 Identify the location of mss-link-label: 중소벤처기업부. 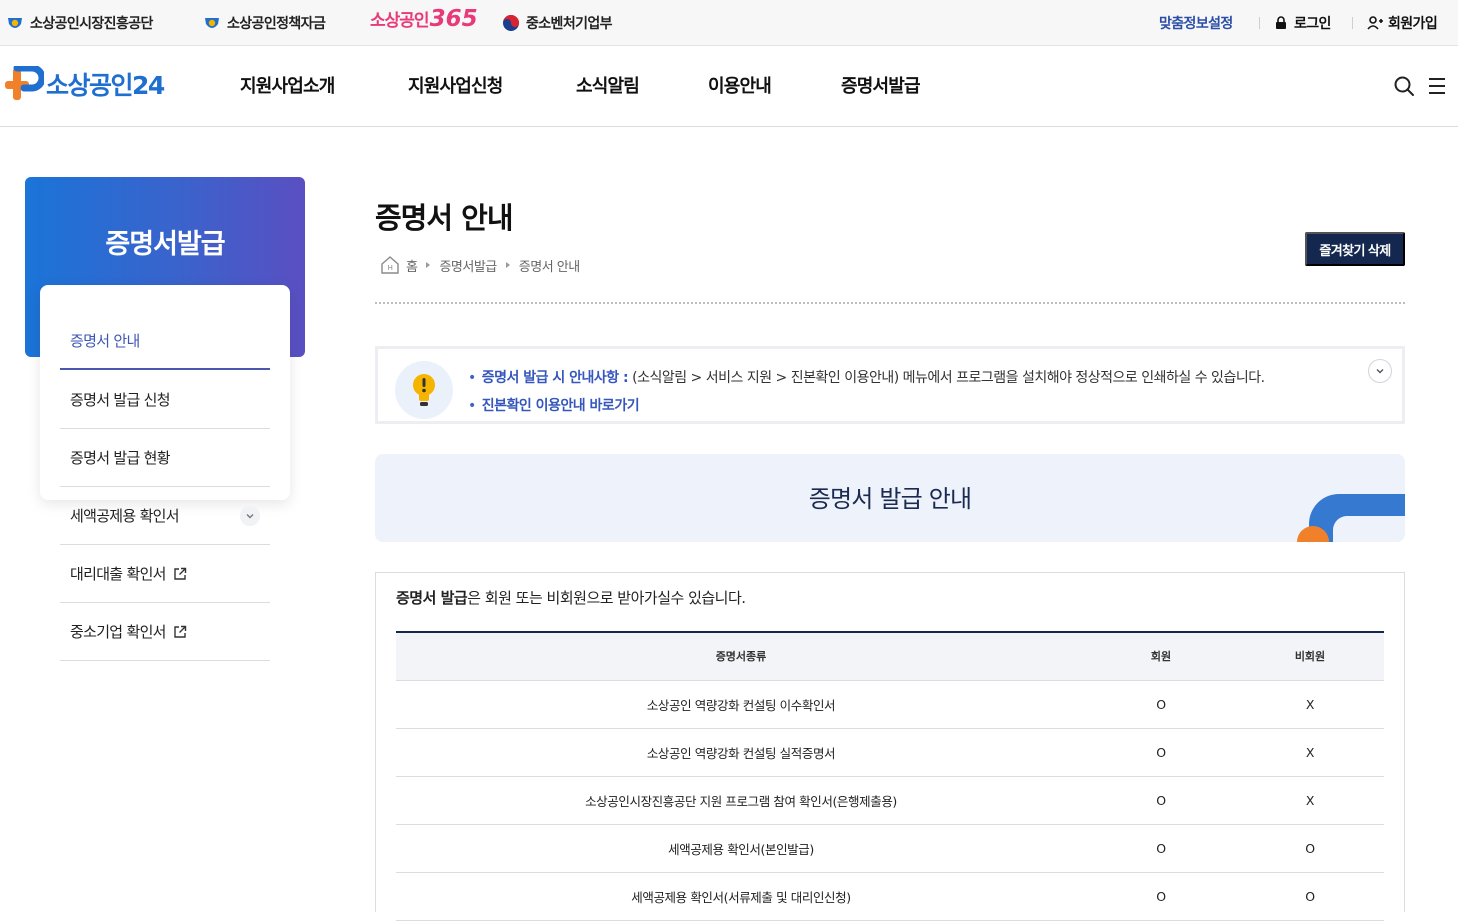
(569, 24).